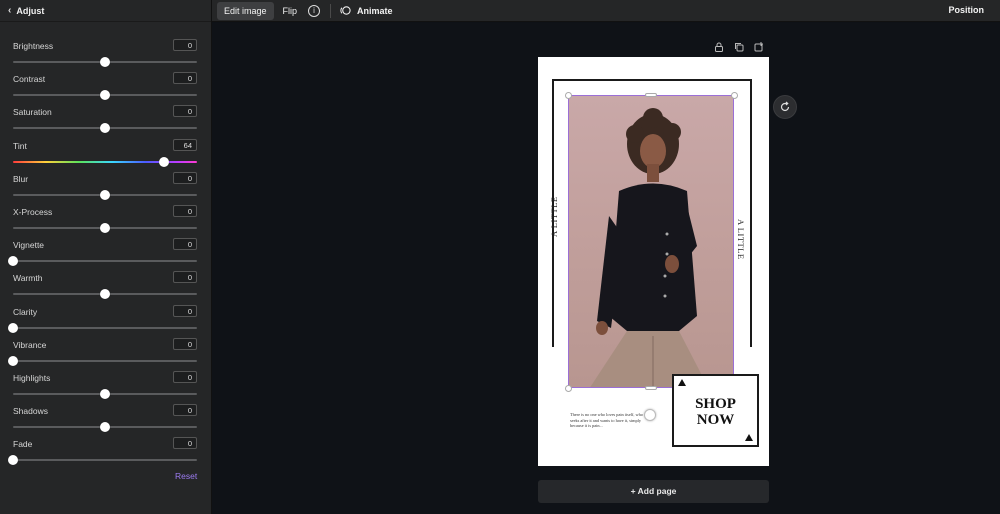 The height and width of the screenshot is (514, 1000). Describe the element at coordinates (30, 344) in the screenshot. I see `slider-label: Vibrance` at that location.